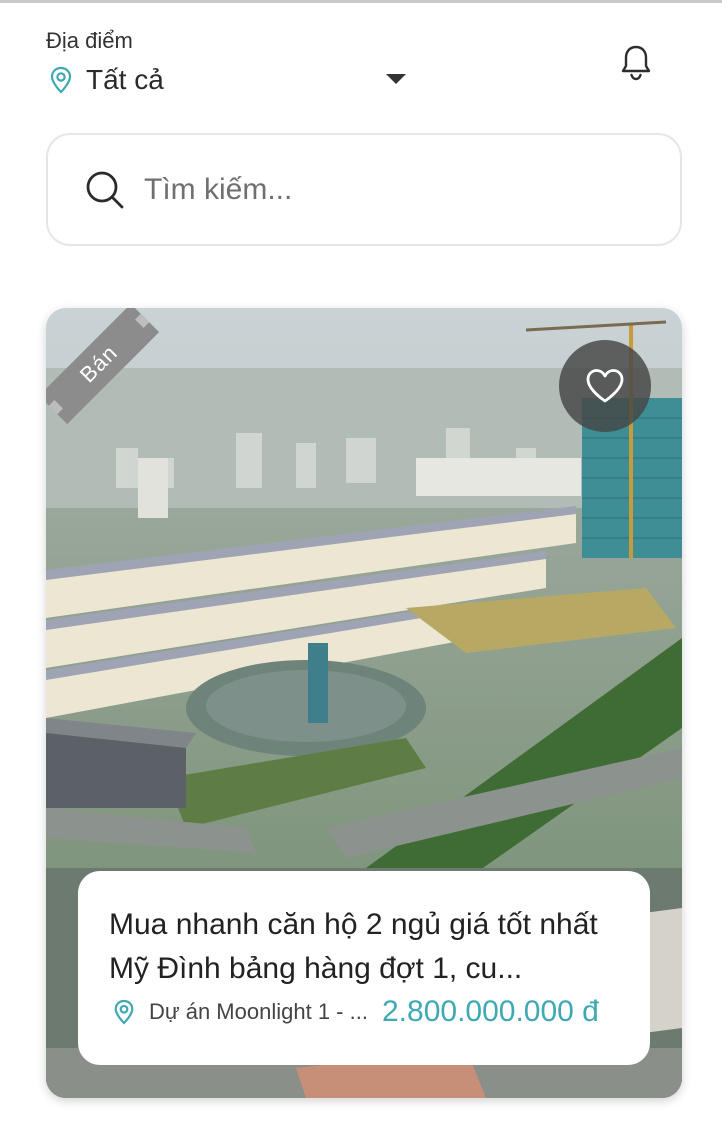 This screenshot has height=1126, width=722. Describe the element at coordinates (490, 1011) in the screenshot. I see `listing-price: 2.800.000.000 đ` at that location.